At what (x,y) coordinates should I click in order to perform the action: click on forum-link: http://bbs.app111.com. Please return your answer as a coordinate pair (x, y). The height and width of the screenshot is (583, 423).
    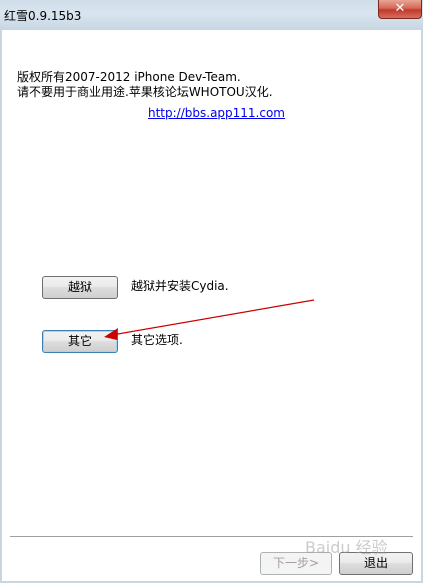
    Looking at the image, I should click on (216, 113).